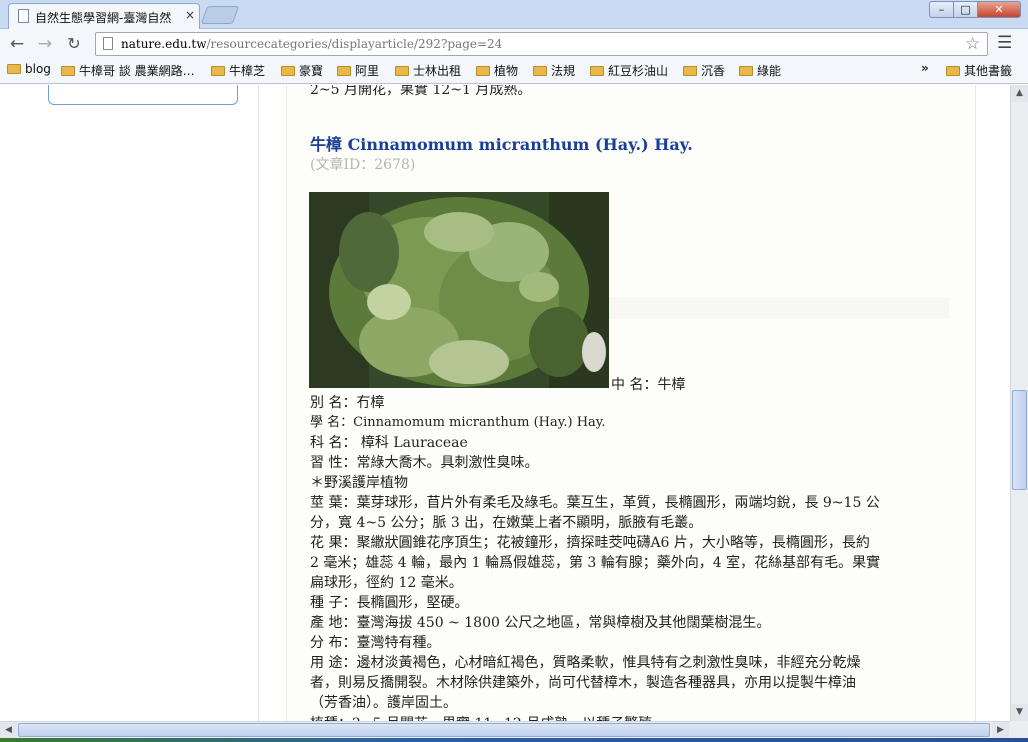  I want to click on article-line: 科 名： 樟科 Lauraceae, so click(389, 443).